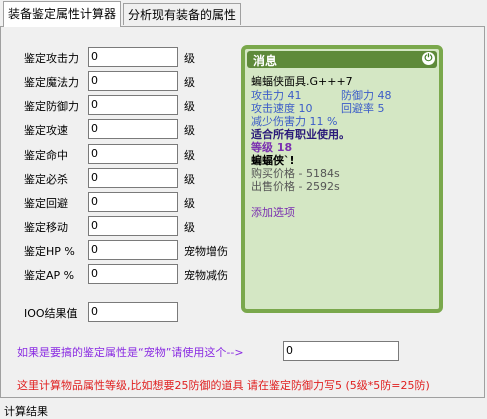 The image size is (487, 419). I want to click on pet-question-label: 如果是要搞的鉴定属性是“宠物”请使用这个-->, so click(130, 352).